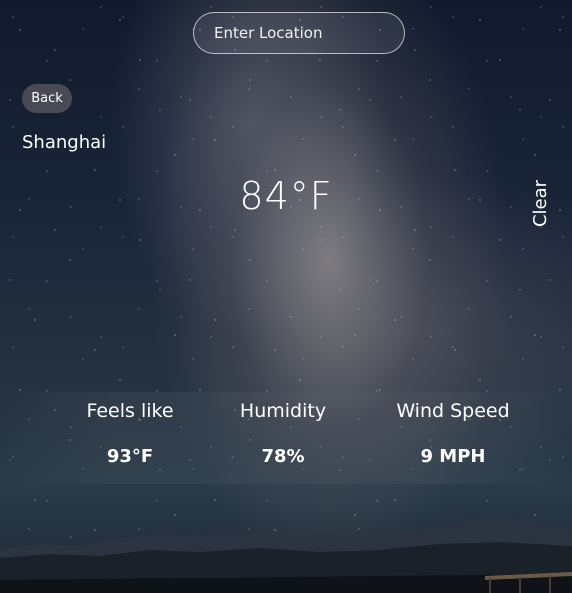  Describe the element at coordinates (130, 429) in the screenshot. I see `feels-like-stat: Feels like 93°F` at that location.